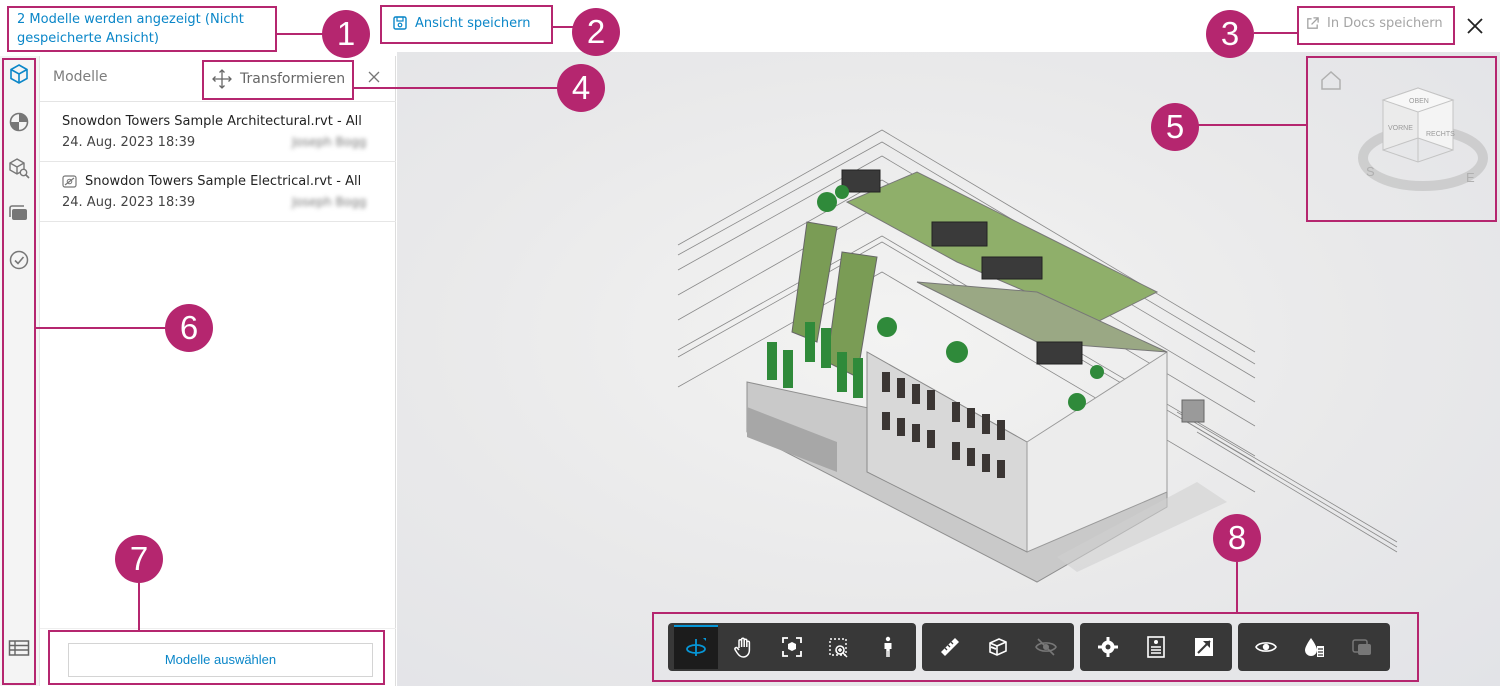 Image resolution: width=1500 pixels, height=686 pixels. Describe the element at coordinates (374, 77) in the screenshot. I see `close-panel-icon` at that location.